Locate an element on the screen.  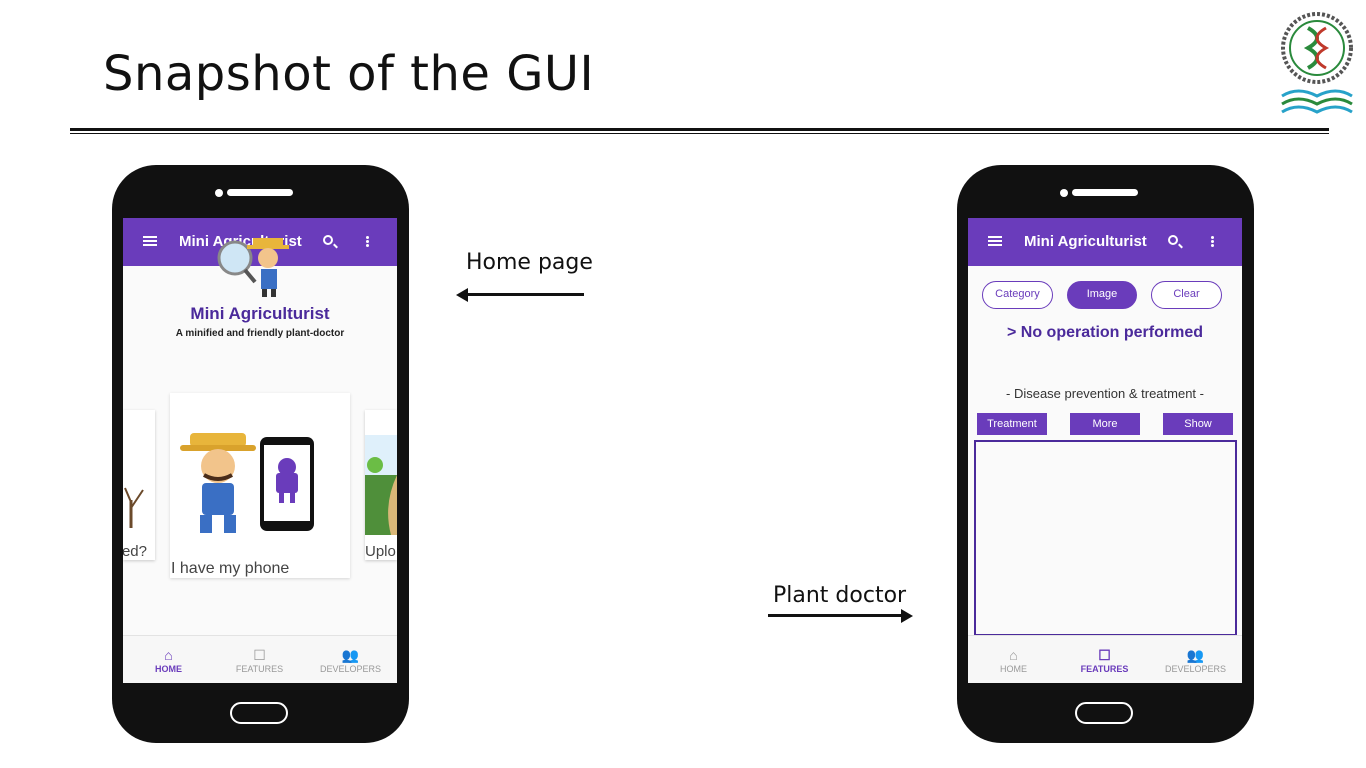
university-logo is located at coordinates (1317, 63).